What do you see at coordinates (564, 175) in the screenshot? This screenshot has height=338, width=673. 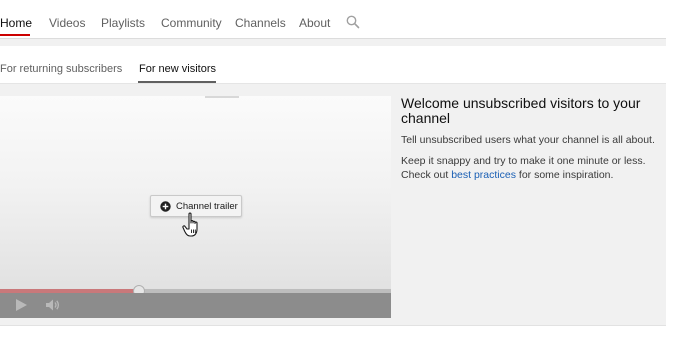 I see `tip-text-end: for some inspiration.` at bounding box center [564, 175].